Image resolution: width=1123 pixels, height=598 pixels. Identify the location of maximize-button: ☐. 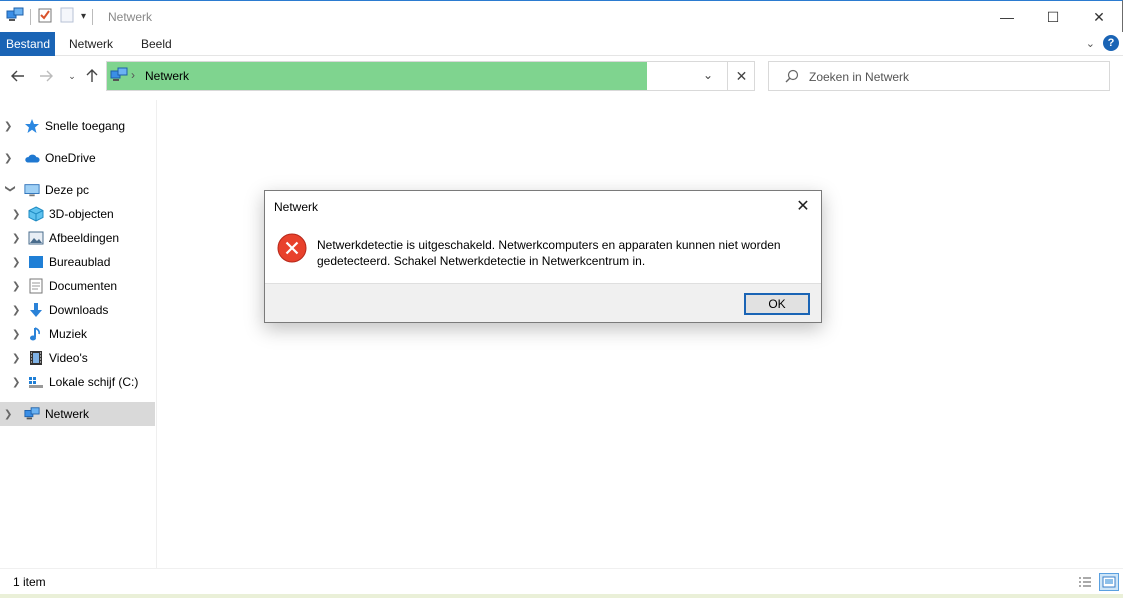
(1053, 17).